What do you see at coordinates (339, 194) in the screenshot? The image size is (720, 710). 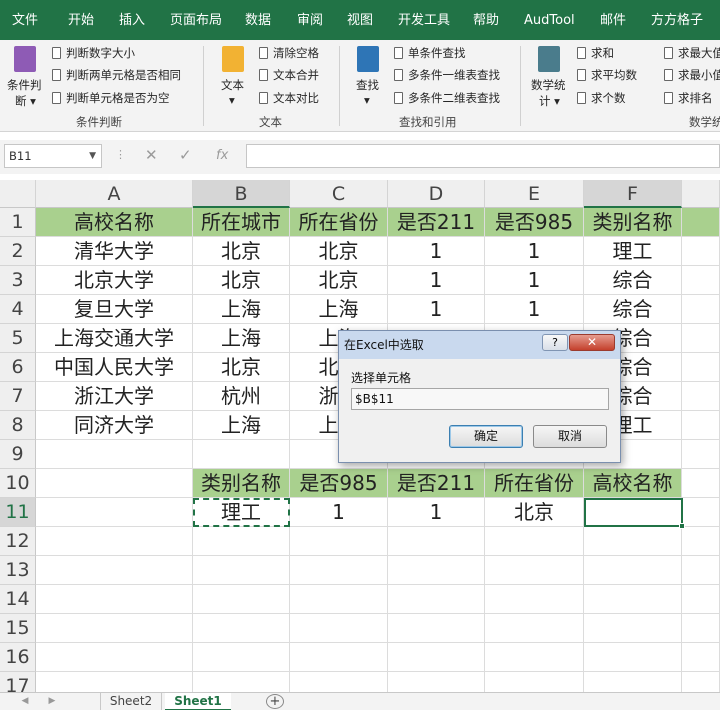 I see `column-header: C` at bounding box center [339, 194].